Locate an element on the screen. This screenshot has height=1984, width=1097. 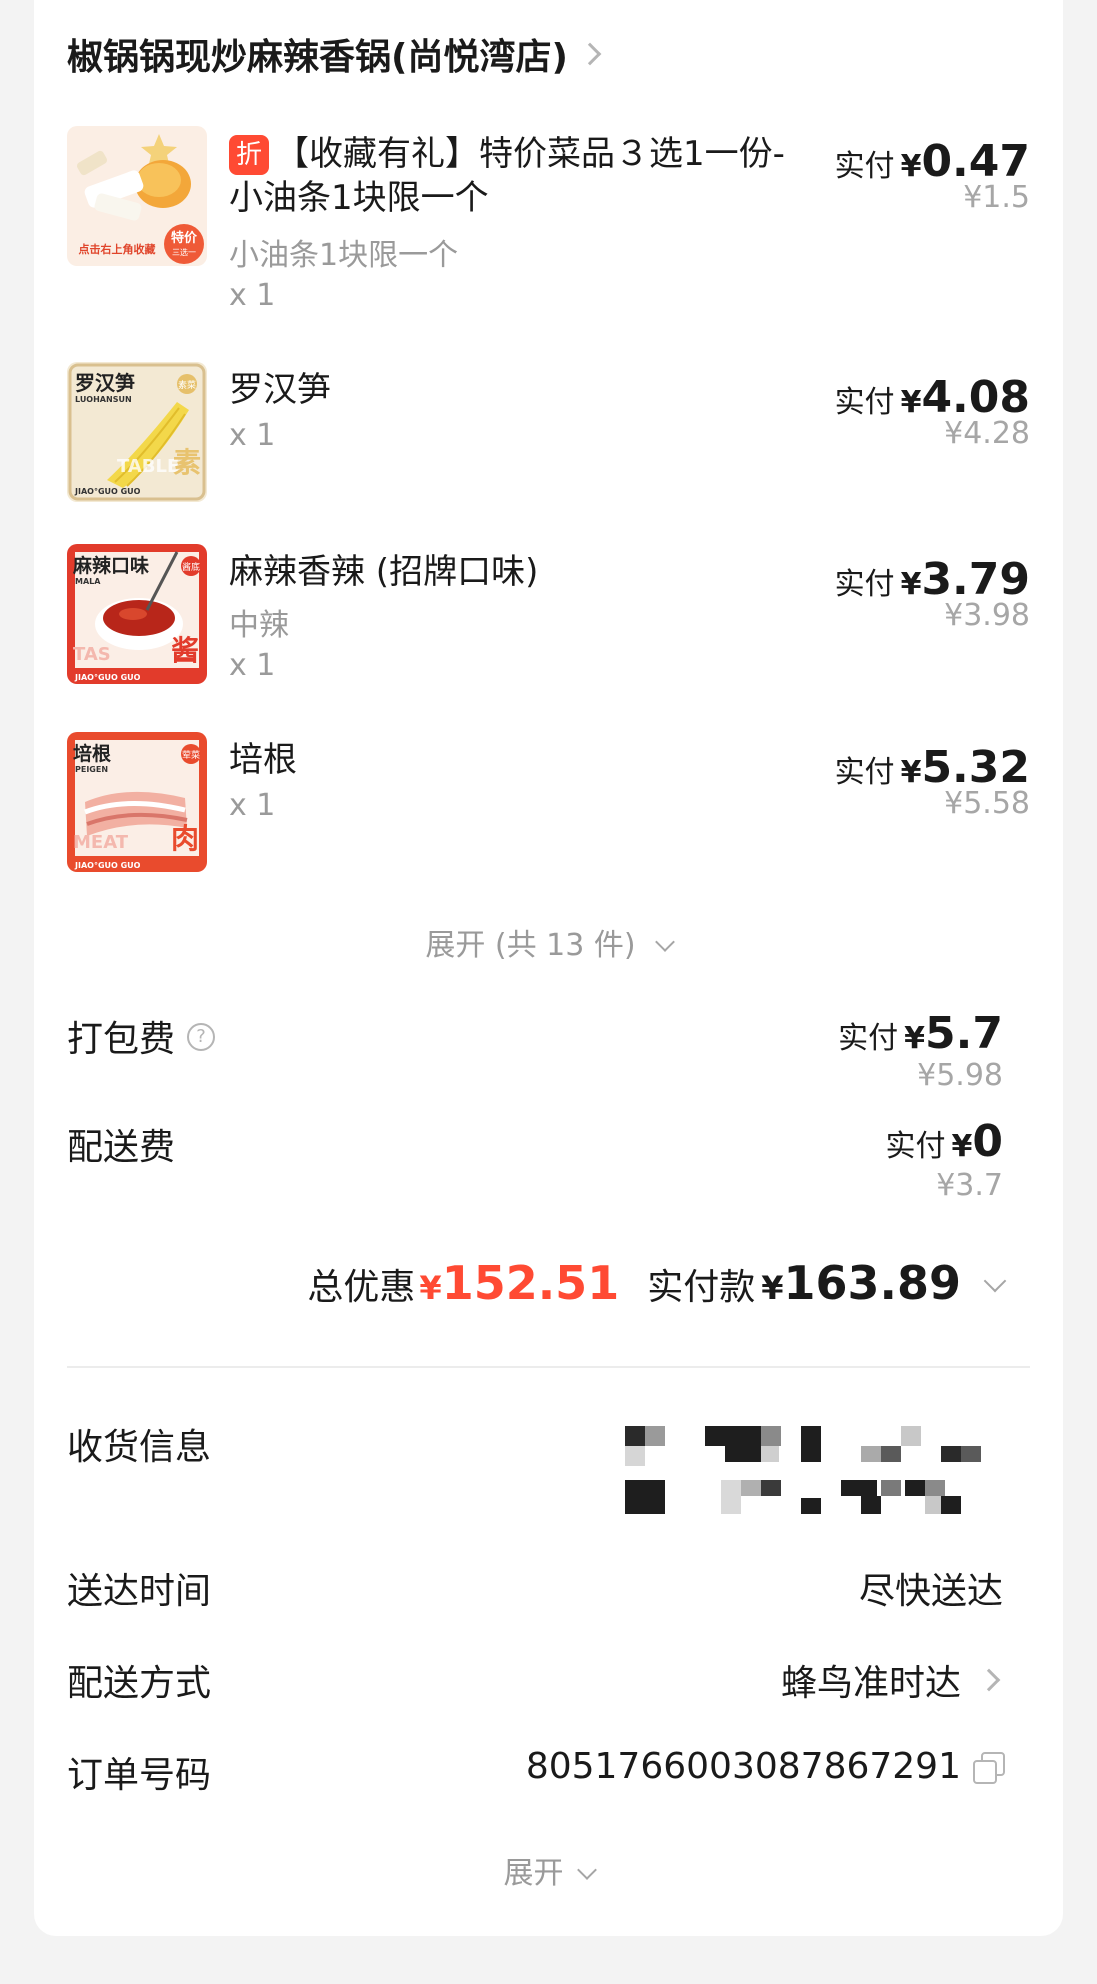
item-original-price: ¥5.58 is located at coordinates (987, 803).